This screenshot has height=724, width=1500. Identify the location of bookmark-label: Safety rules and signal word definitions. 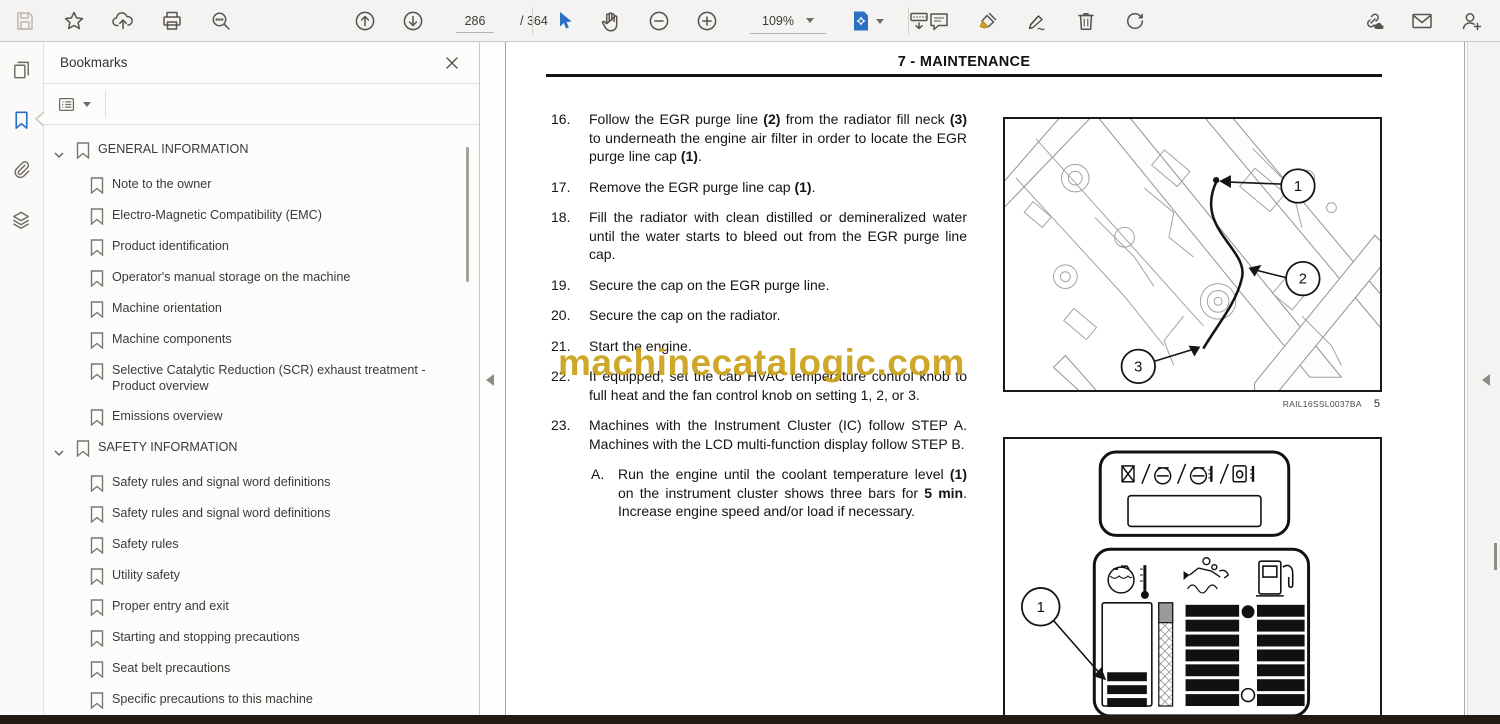
(221, 512).